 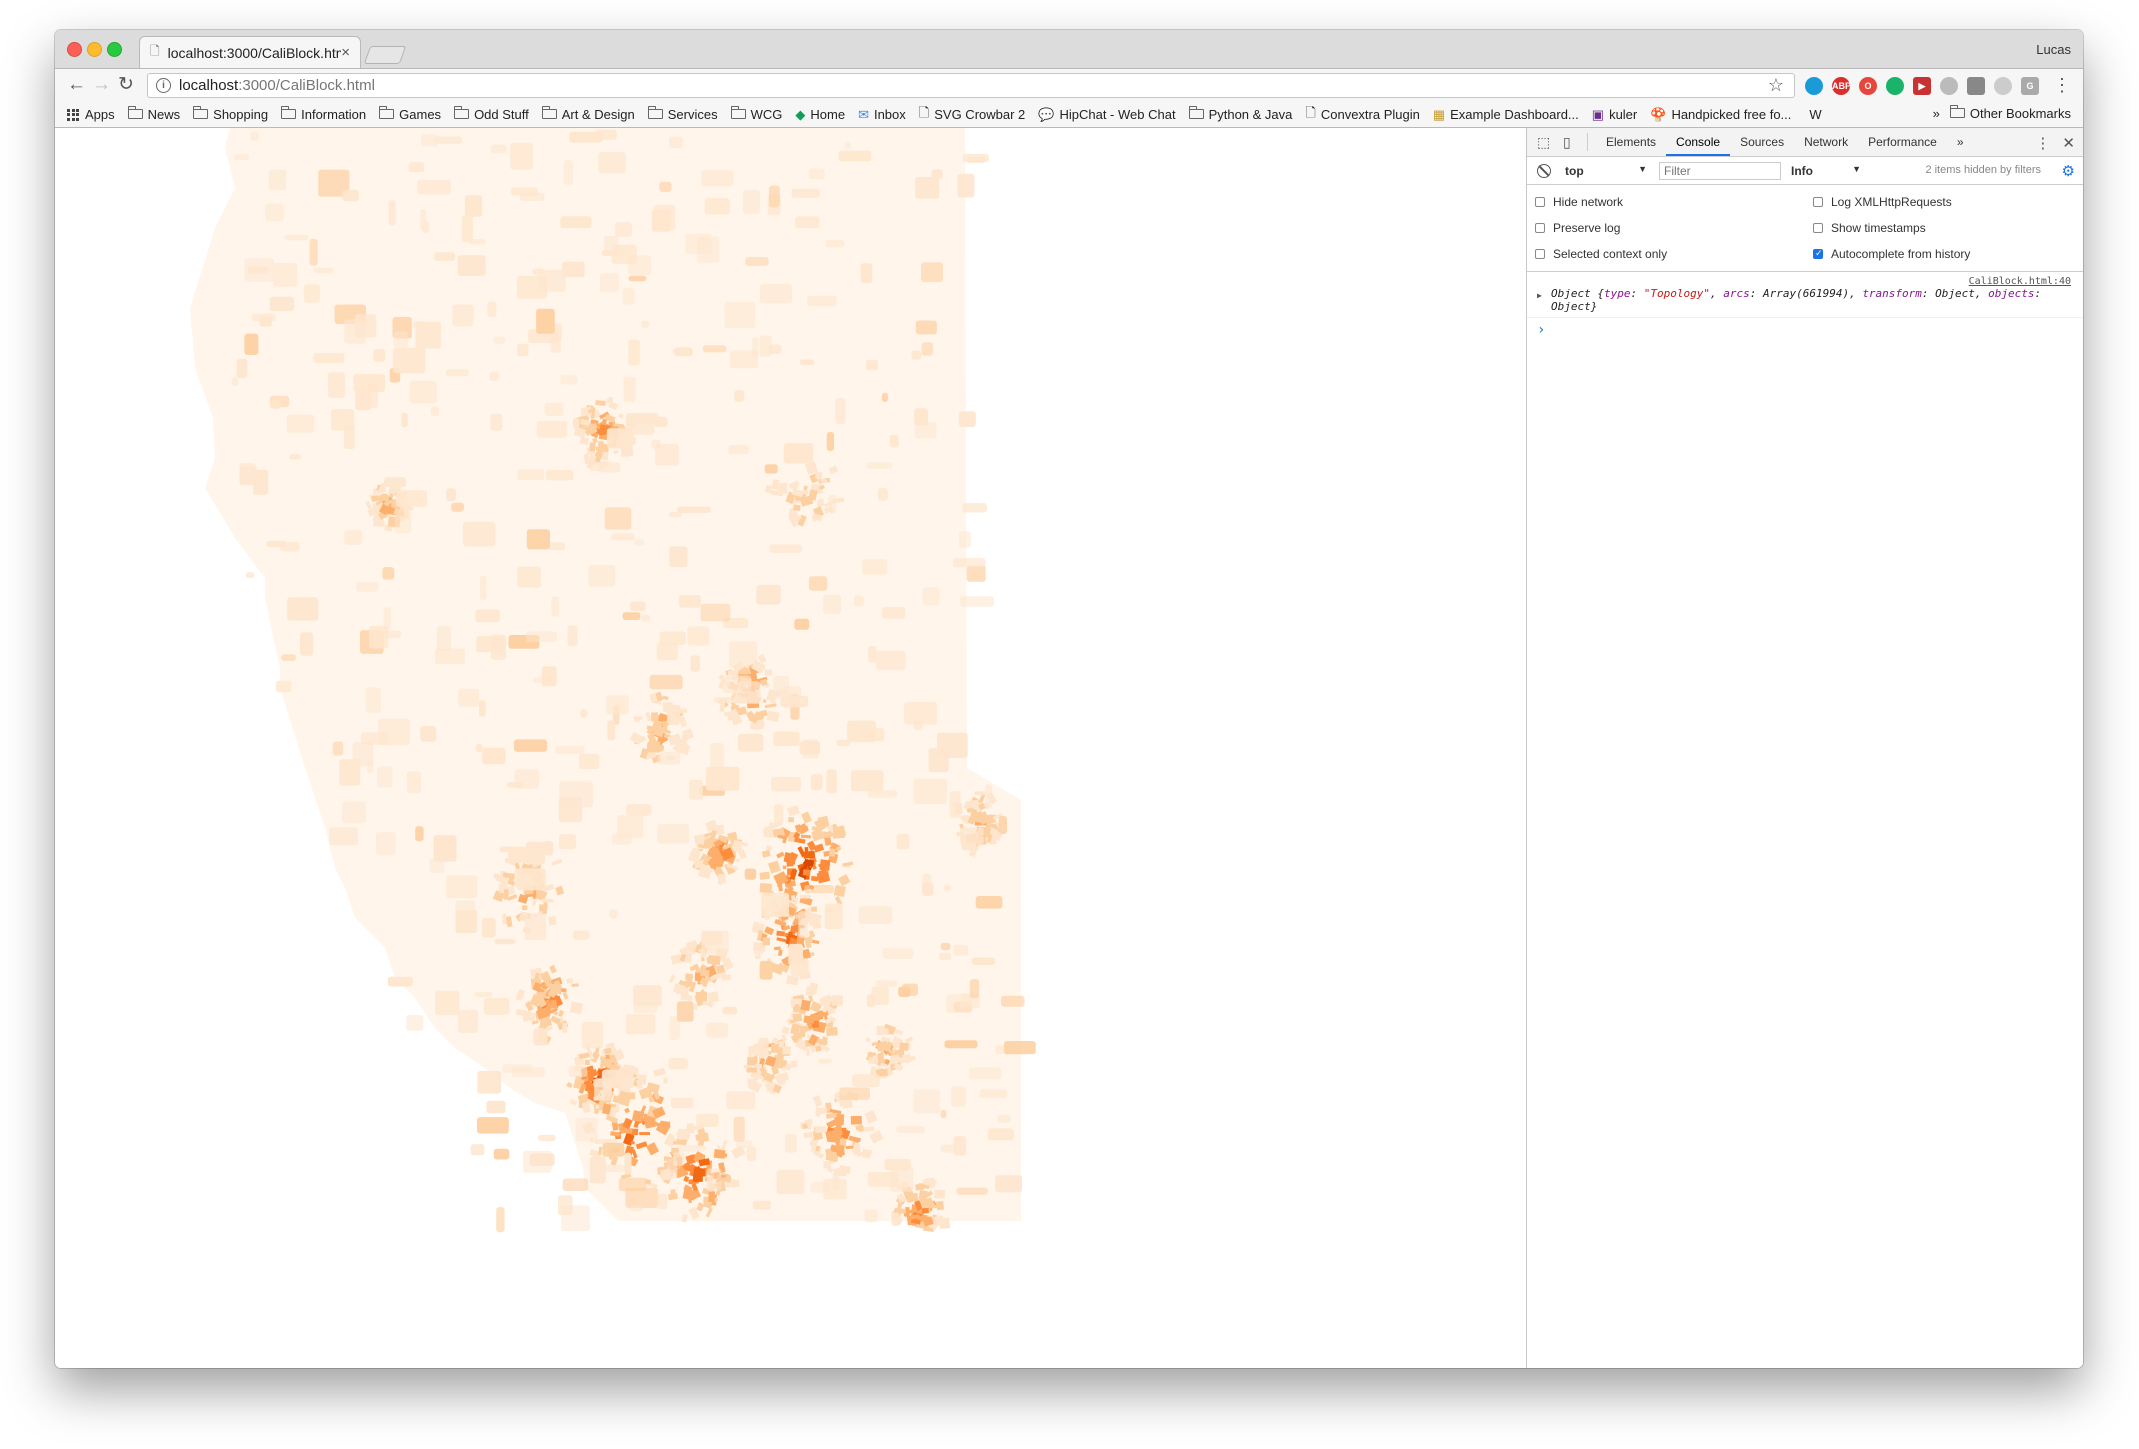 What do you see at coordinates (980, 114) in the screenshot?
I see `bookmark-label: SVG Crowbar 2` at bounding box center [980, 114].